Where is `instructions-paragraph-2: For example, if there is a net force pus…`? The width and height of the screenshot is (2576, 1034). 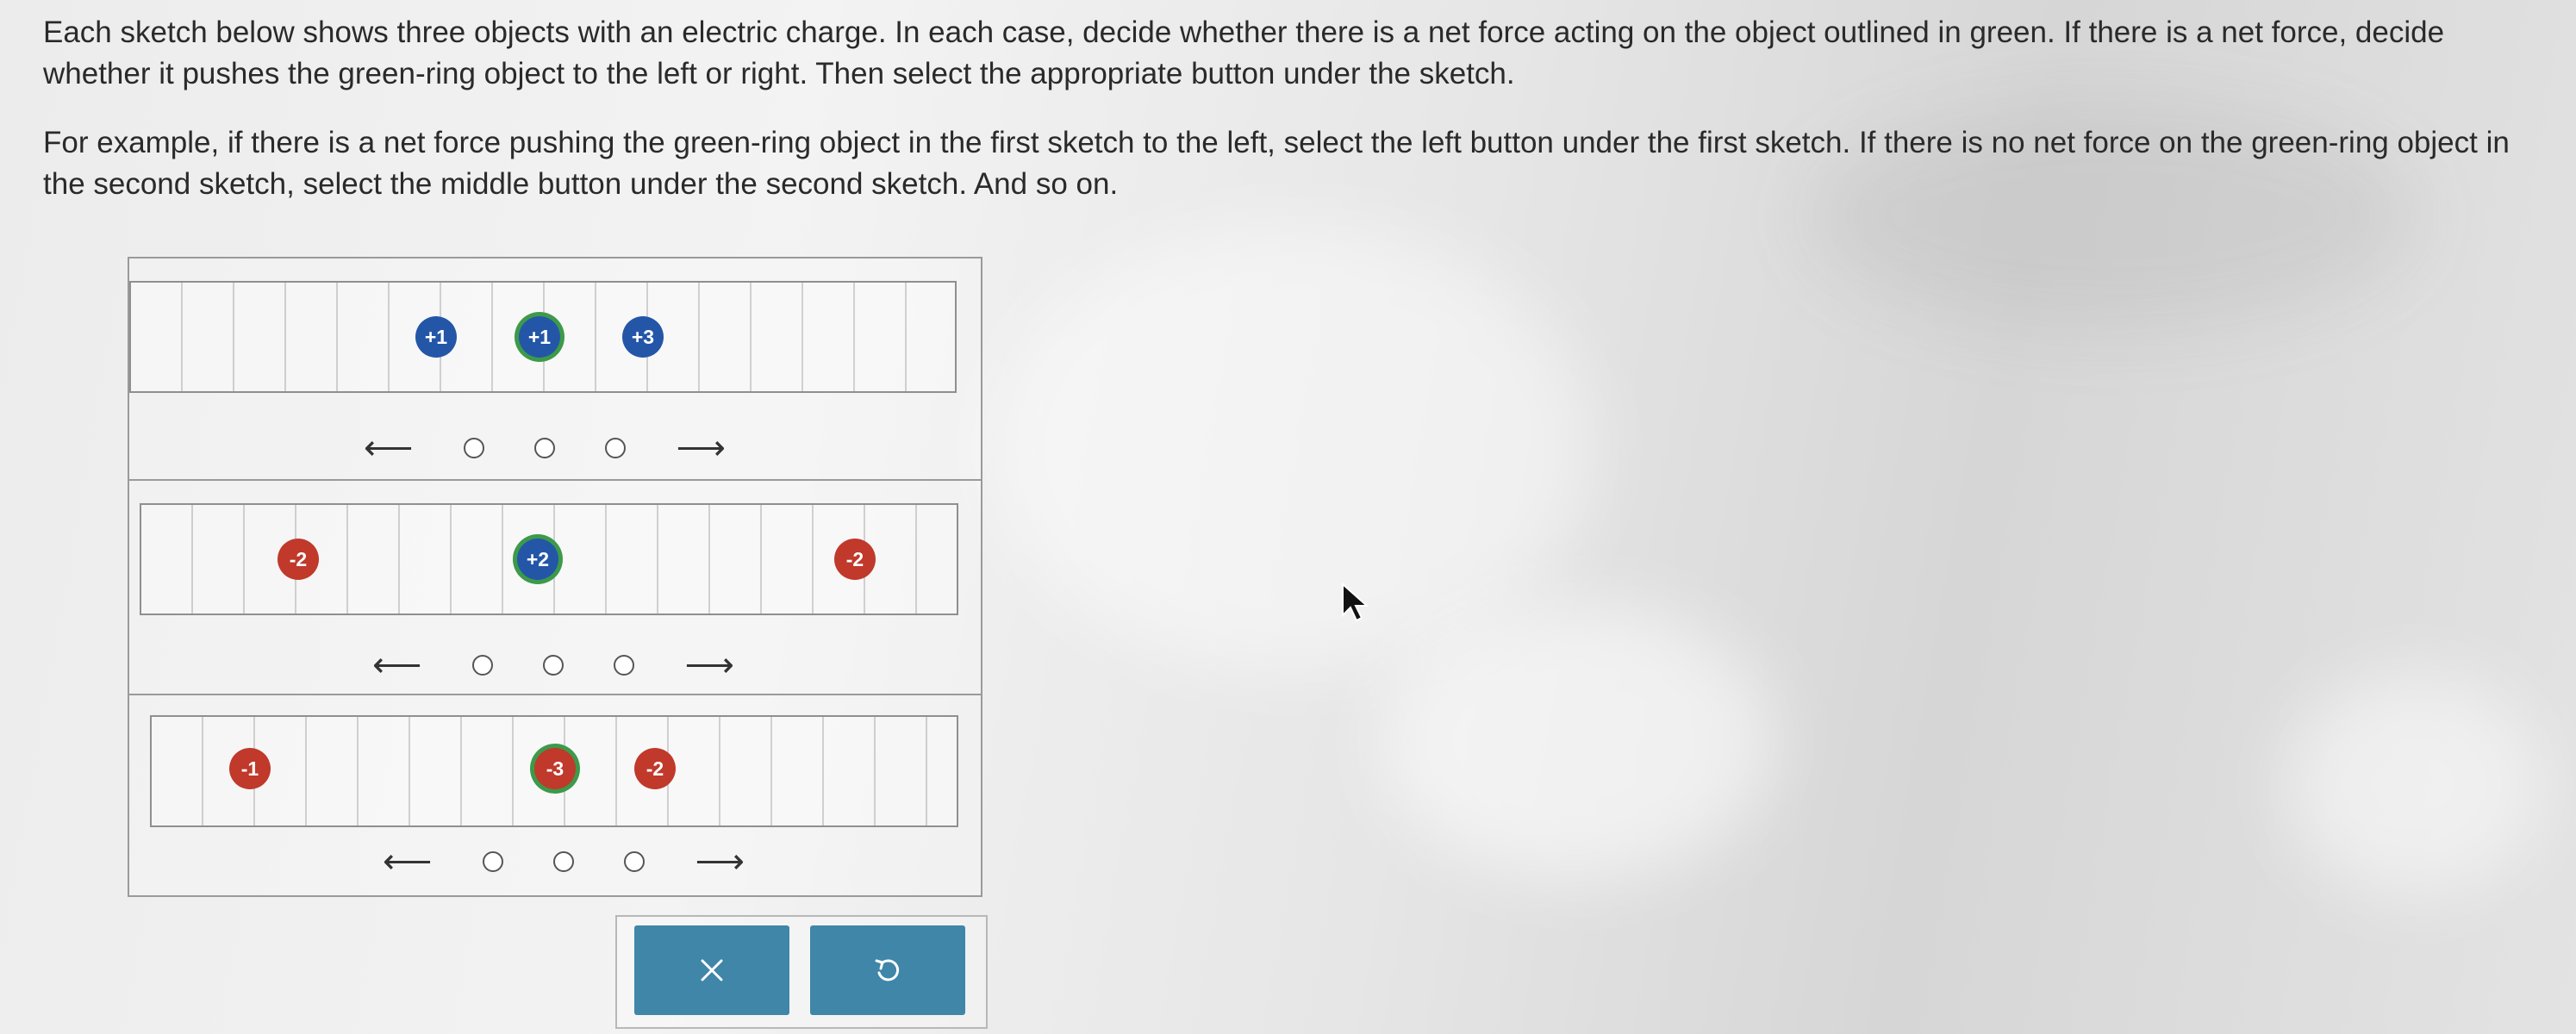 instructions-paragraph-2: For example, if there is a net force pus… is located at coordinates (1276, 163).